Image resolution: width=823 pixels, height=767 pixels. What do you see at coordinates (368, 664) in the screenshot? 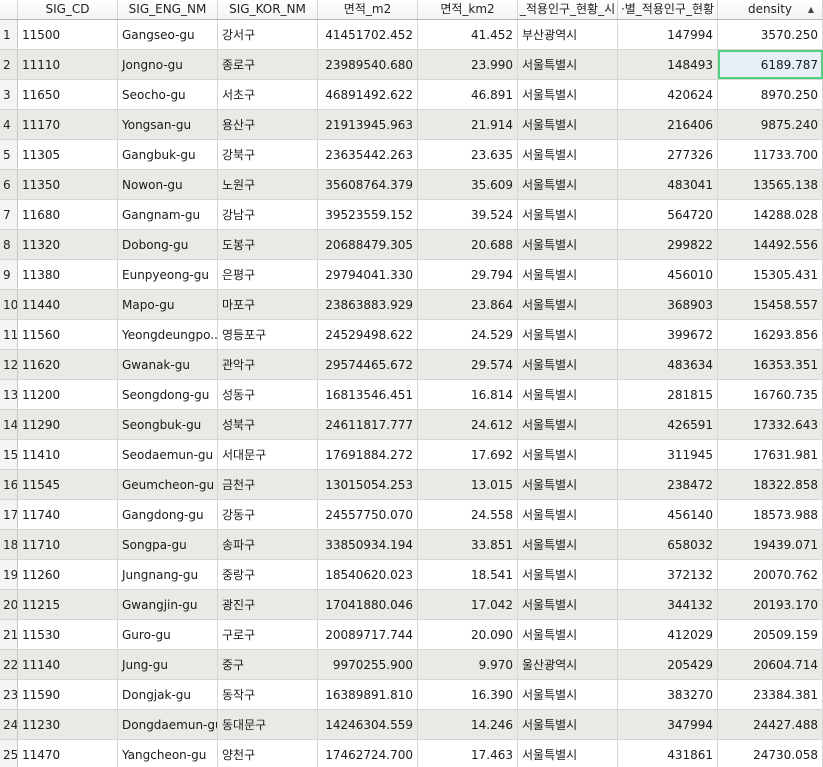
I see `cell-4: 9970255.900` at bounding box center [368, 664].